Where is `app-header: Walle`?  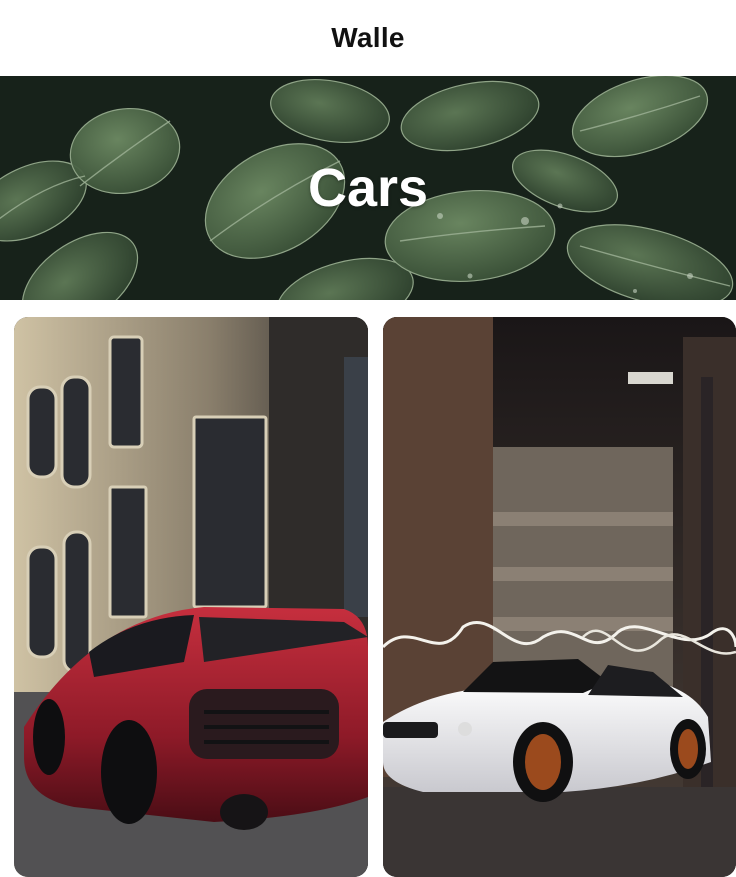
app-header: Walle is located at coordinates (368, 38).